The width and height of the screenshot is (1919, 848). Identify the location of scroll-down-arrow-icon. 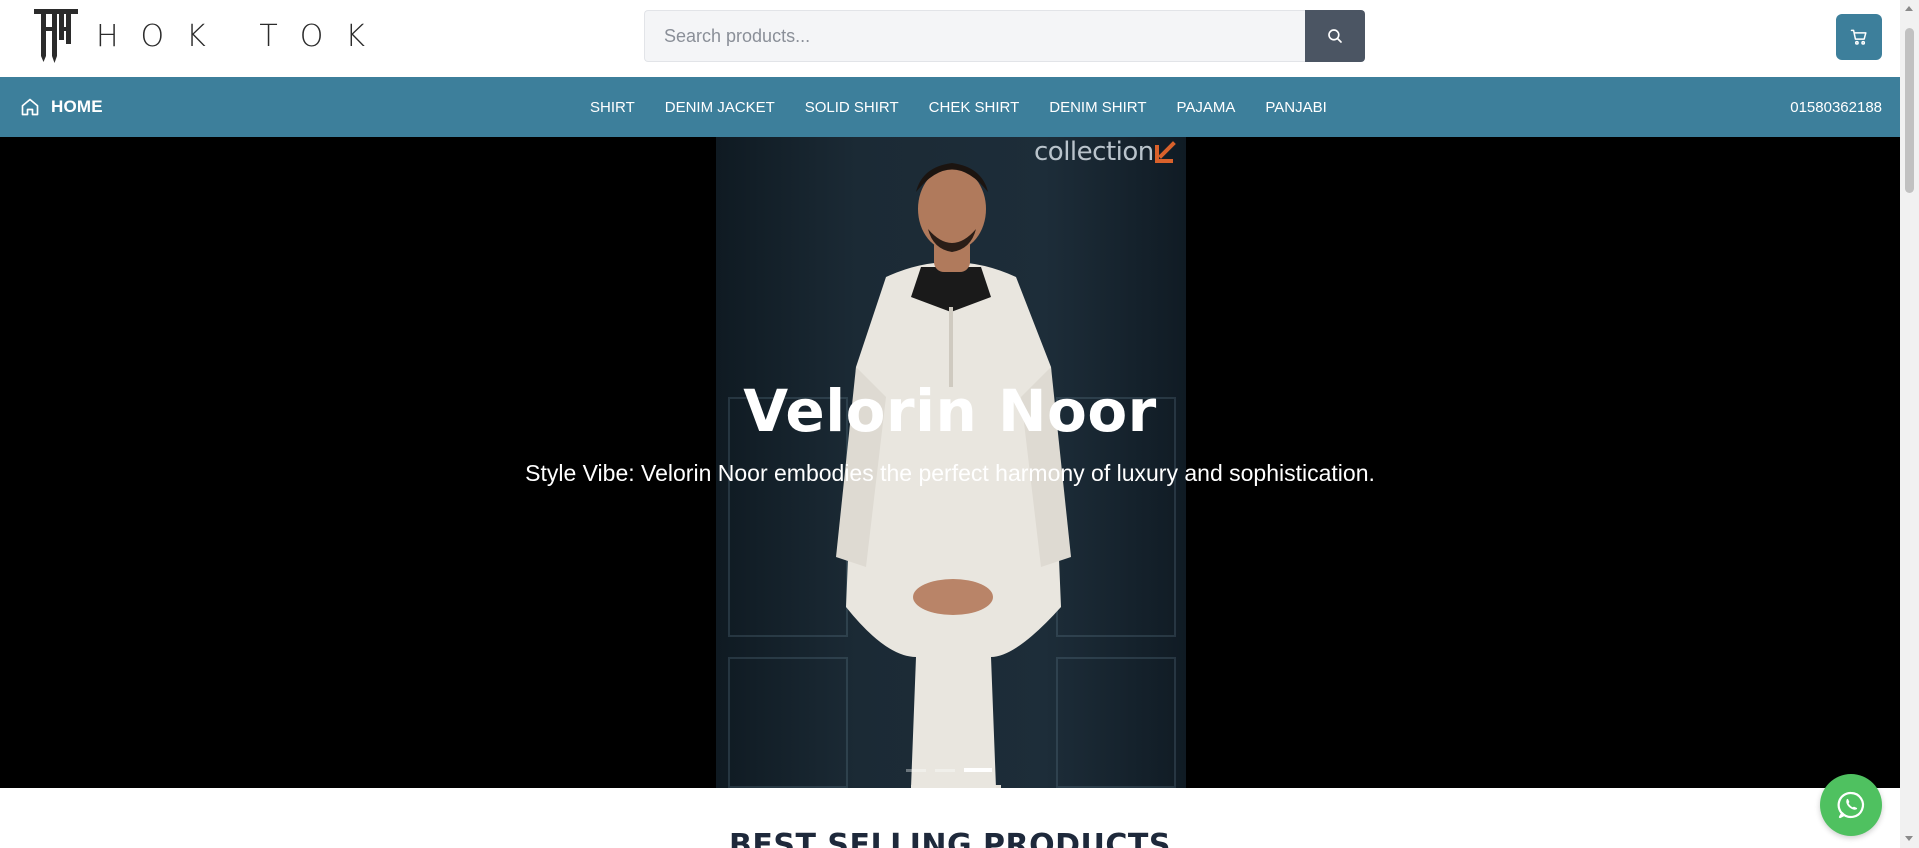
(1909, 838).